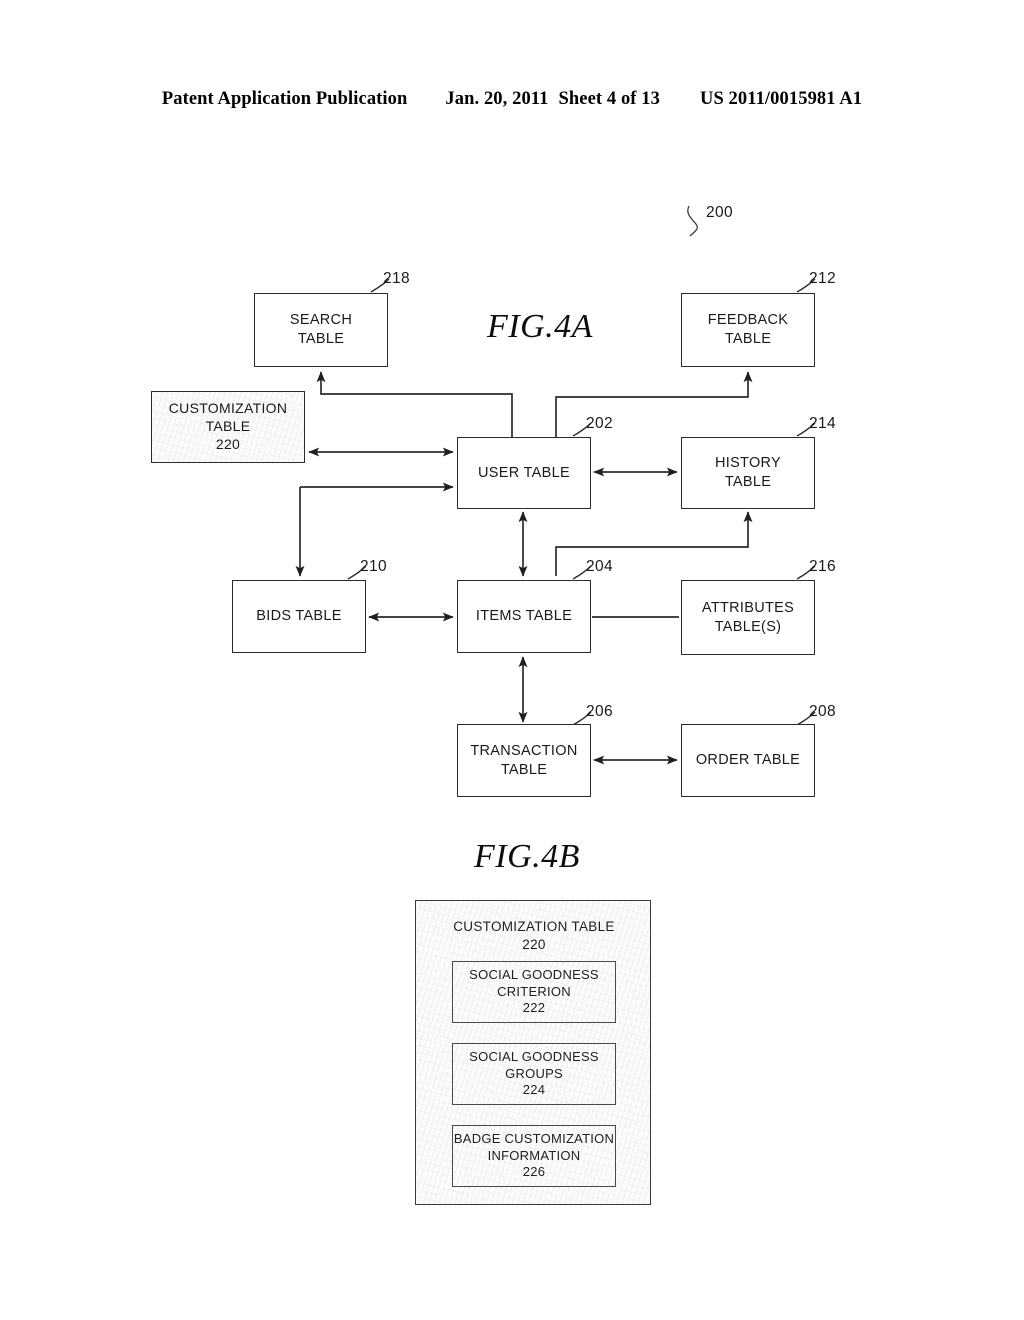 This screenshot has height=1320, width=1024. I want to click on fig4b-item-badge-ref: 226, so click(534, 1172).